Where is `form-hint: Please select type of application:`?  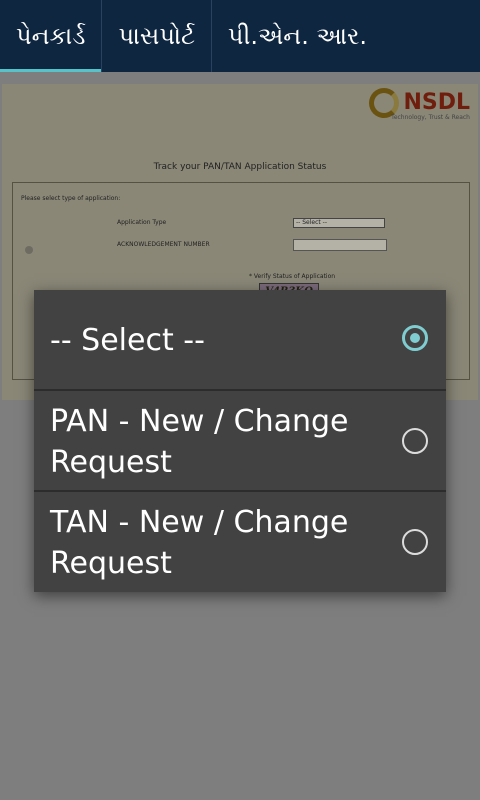
form-hint: Please select type of application: is located at coordinates (71, 198).